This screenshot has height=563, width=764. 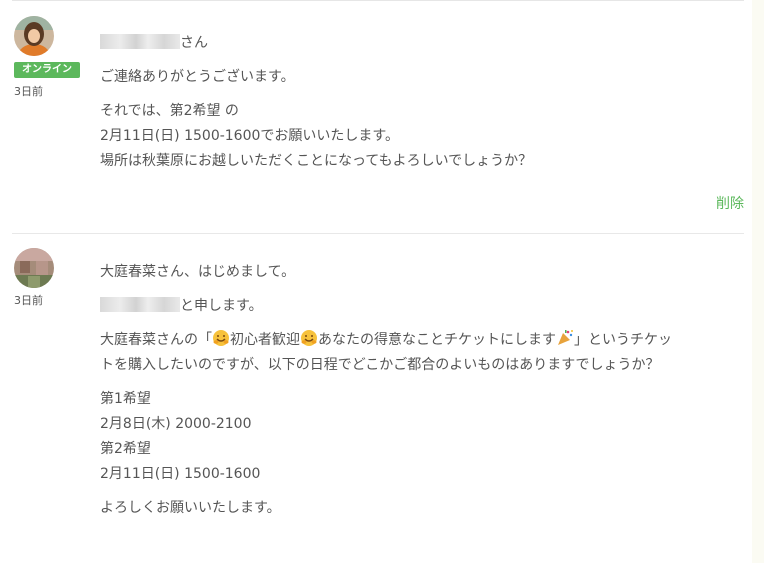 I want to click on intro-line: と申します。, so click(x=420, y=306).